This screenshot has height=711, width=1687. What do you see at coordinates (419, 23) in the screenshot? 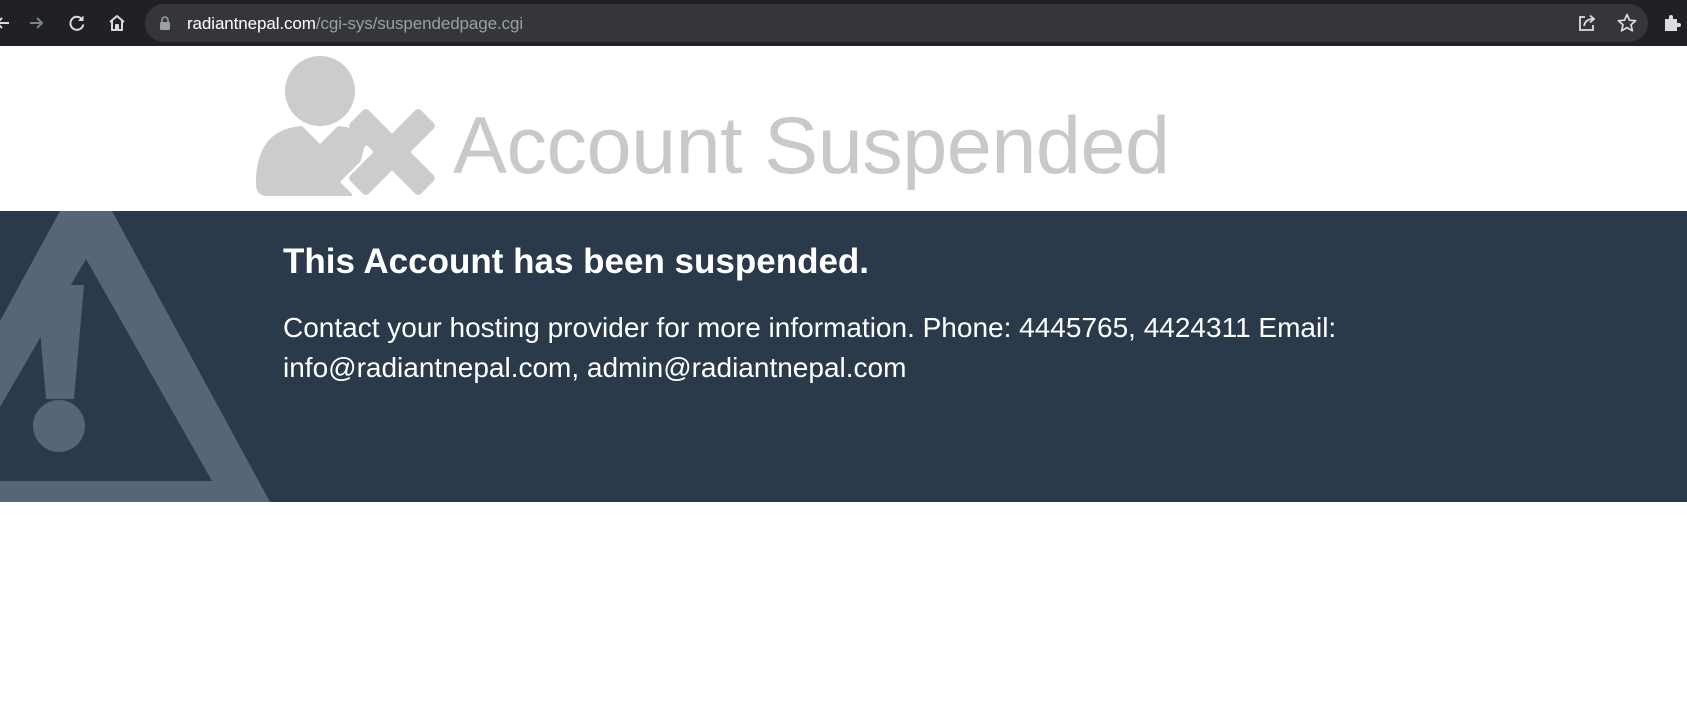
I see `url-path: /cgi-sys/suspendedpage.cgi` at bounding box center [419, 23].